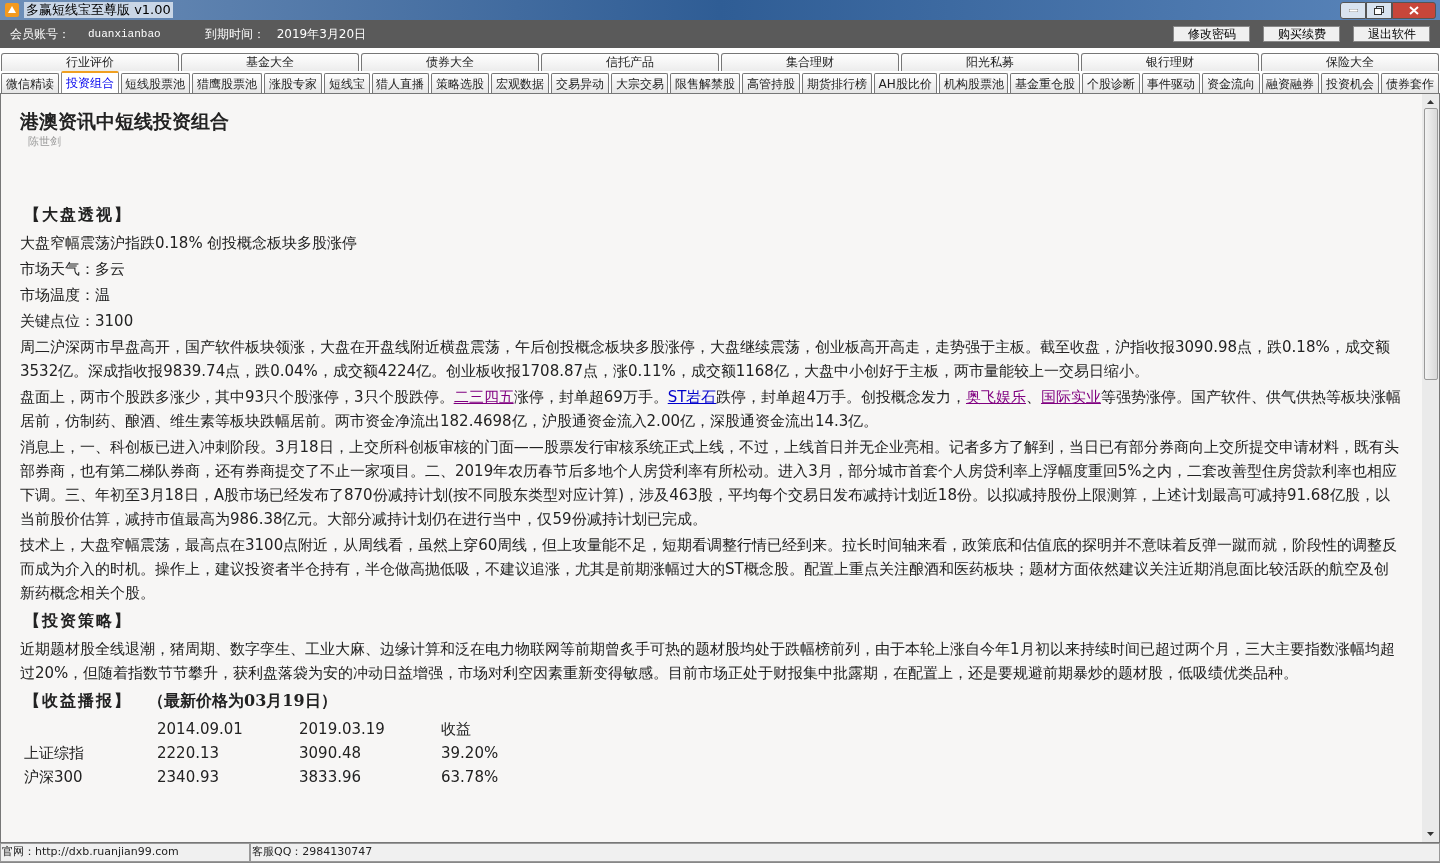  I want to click on app-icon, so click(12, 10).